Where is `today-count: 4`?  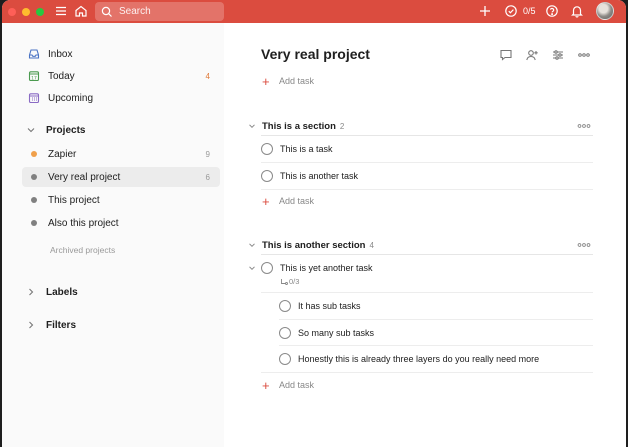
today-count: 4 is located at coordinates (207, 76).